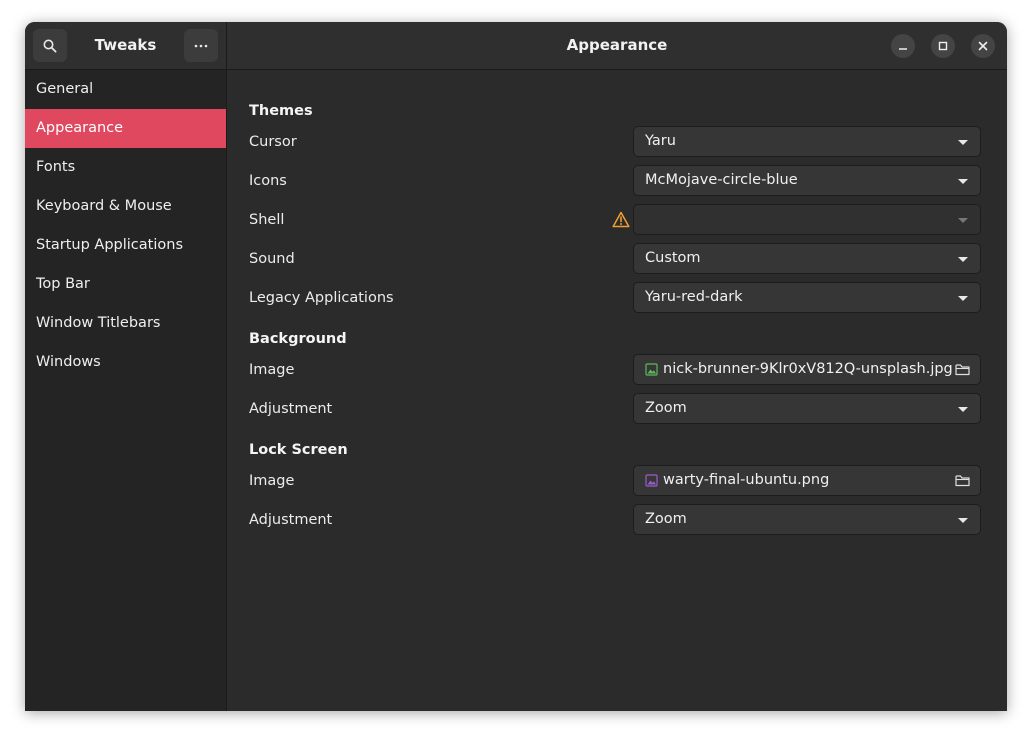  I want to click on legacy-applications-dropdown-value: Yaru-red-dark, so click(694, 297).